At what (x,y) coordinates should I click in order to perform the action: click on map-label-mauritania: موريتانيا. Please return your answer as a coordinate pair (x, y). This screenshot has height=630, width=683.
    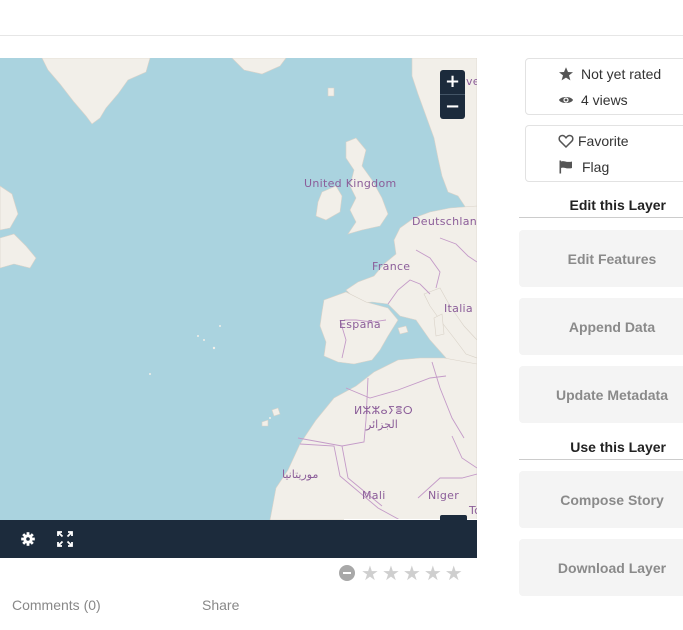
    Looking at the image, I should click on (300, 474).